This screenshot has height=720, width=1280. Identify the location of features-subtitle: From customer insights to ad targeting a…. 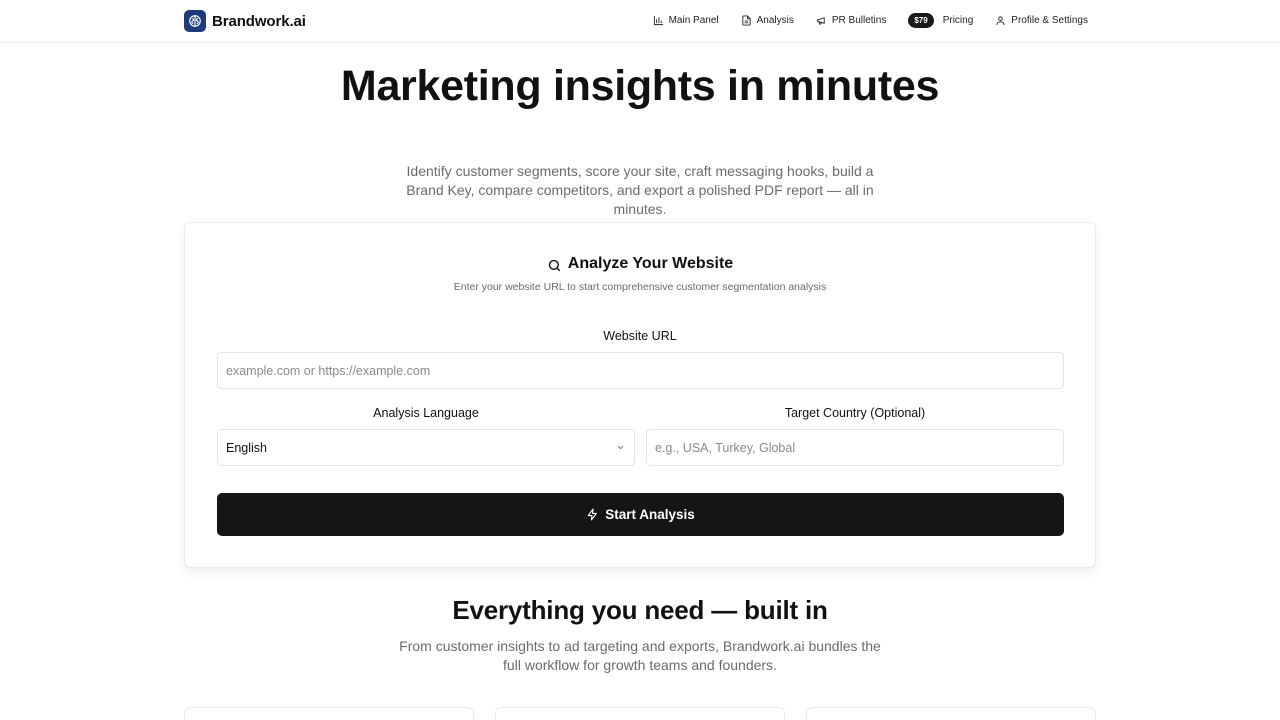
(640, 655).